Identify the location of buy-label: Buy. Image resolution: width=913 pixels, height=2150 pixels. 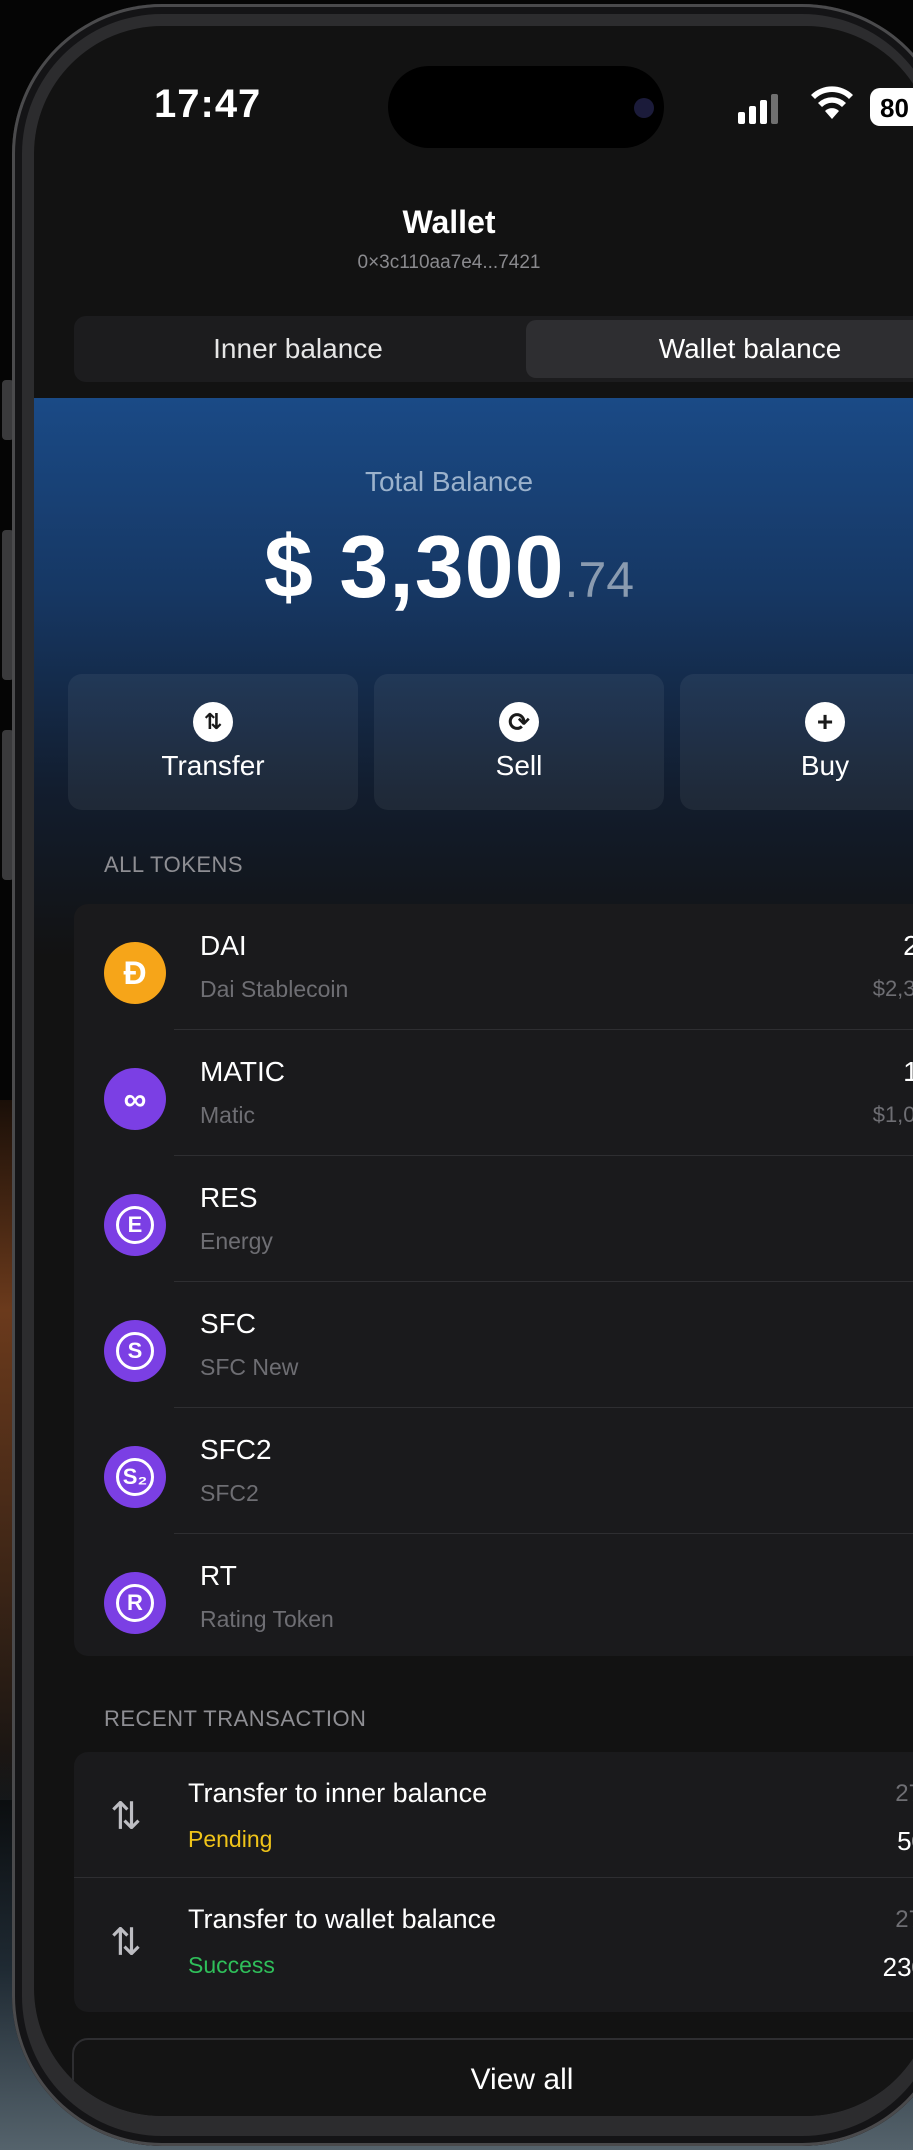
(825, 765).